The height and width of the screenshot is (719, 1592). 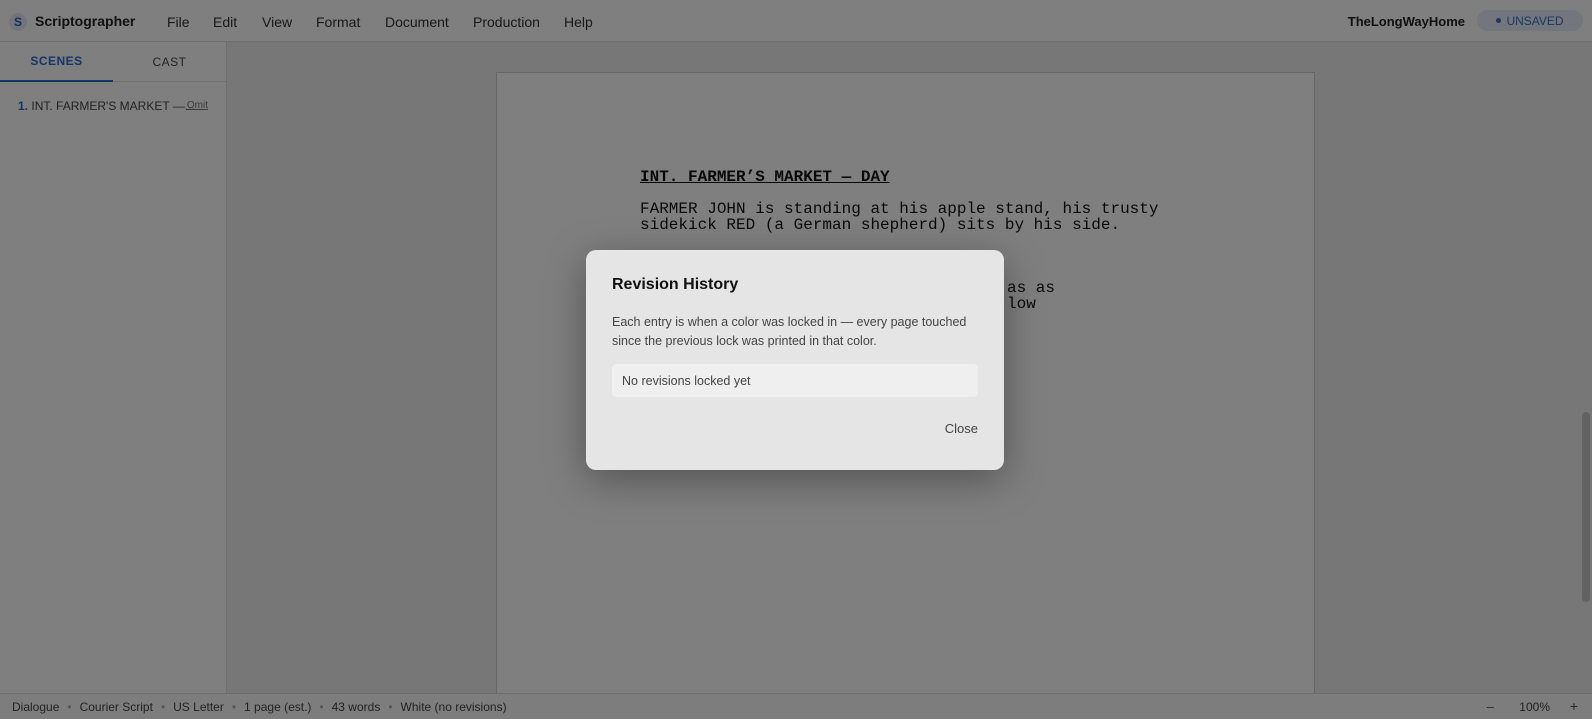 What do you see at coordinates (961, 428) in the screenshot?
I see `close-button: Close` at bounding box center [961, 428].